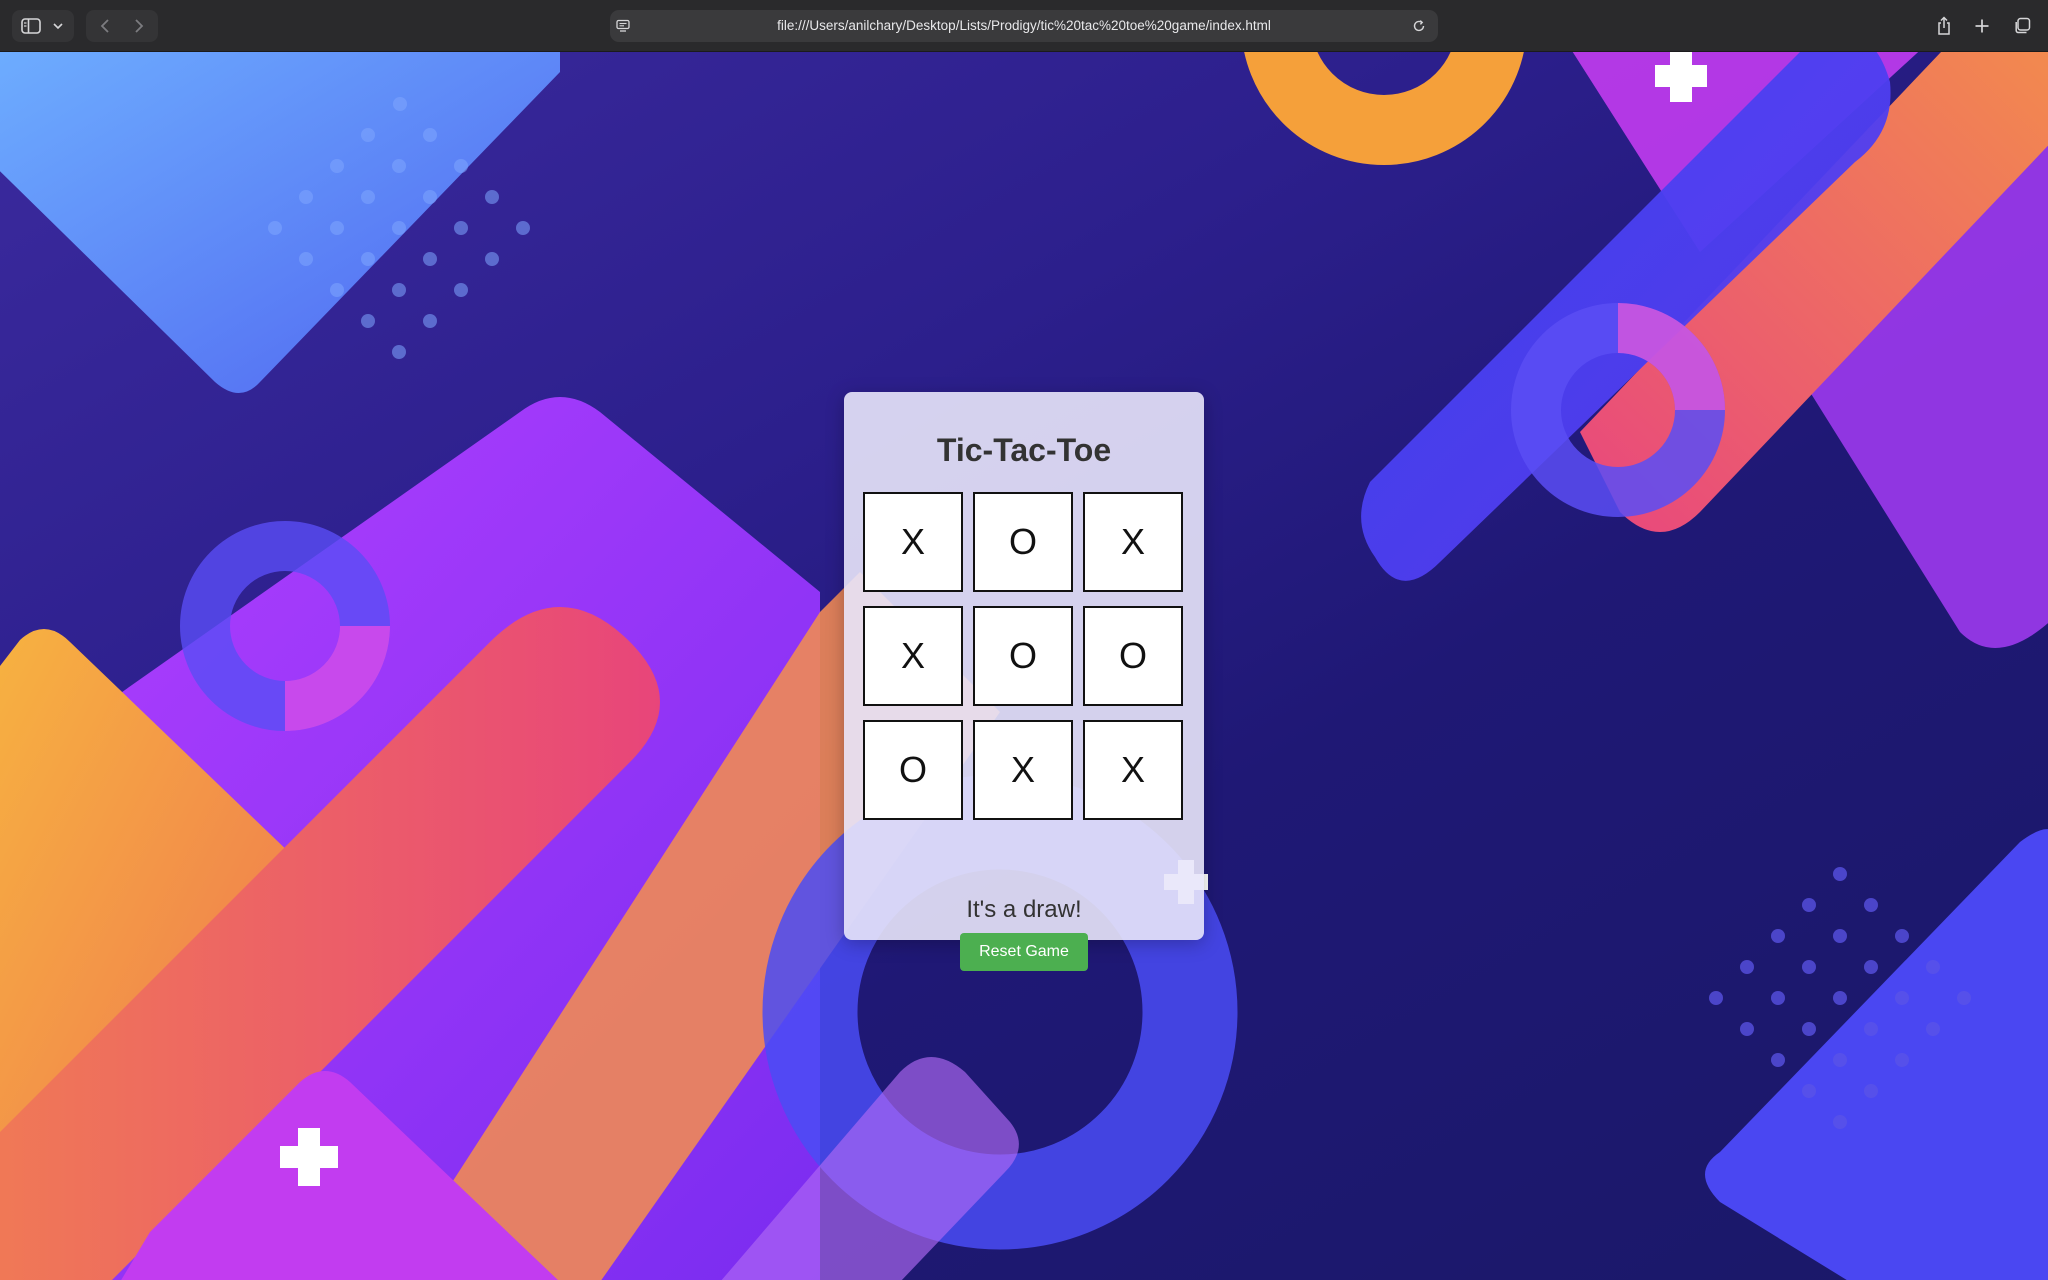  I want to click on board-cell-2: O, so click(1023, 542).